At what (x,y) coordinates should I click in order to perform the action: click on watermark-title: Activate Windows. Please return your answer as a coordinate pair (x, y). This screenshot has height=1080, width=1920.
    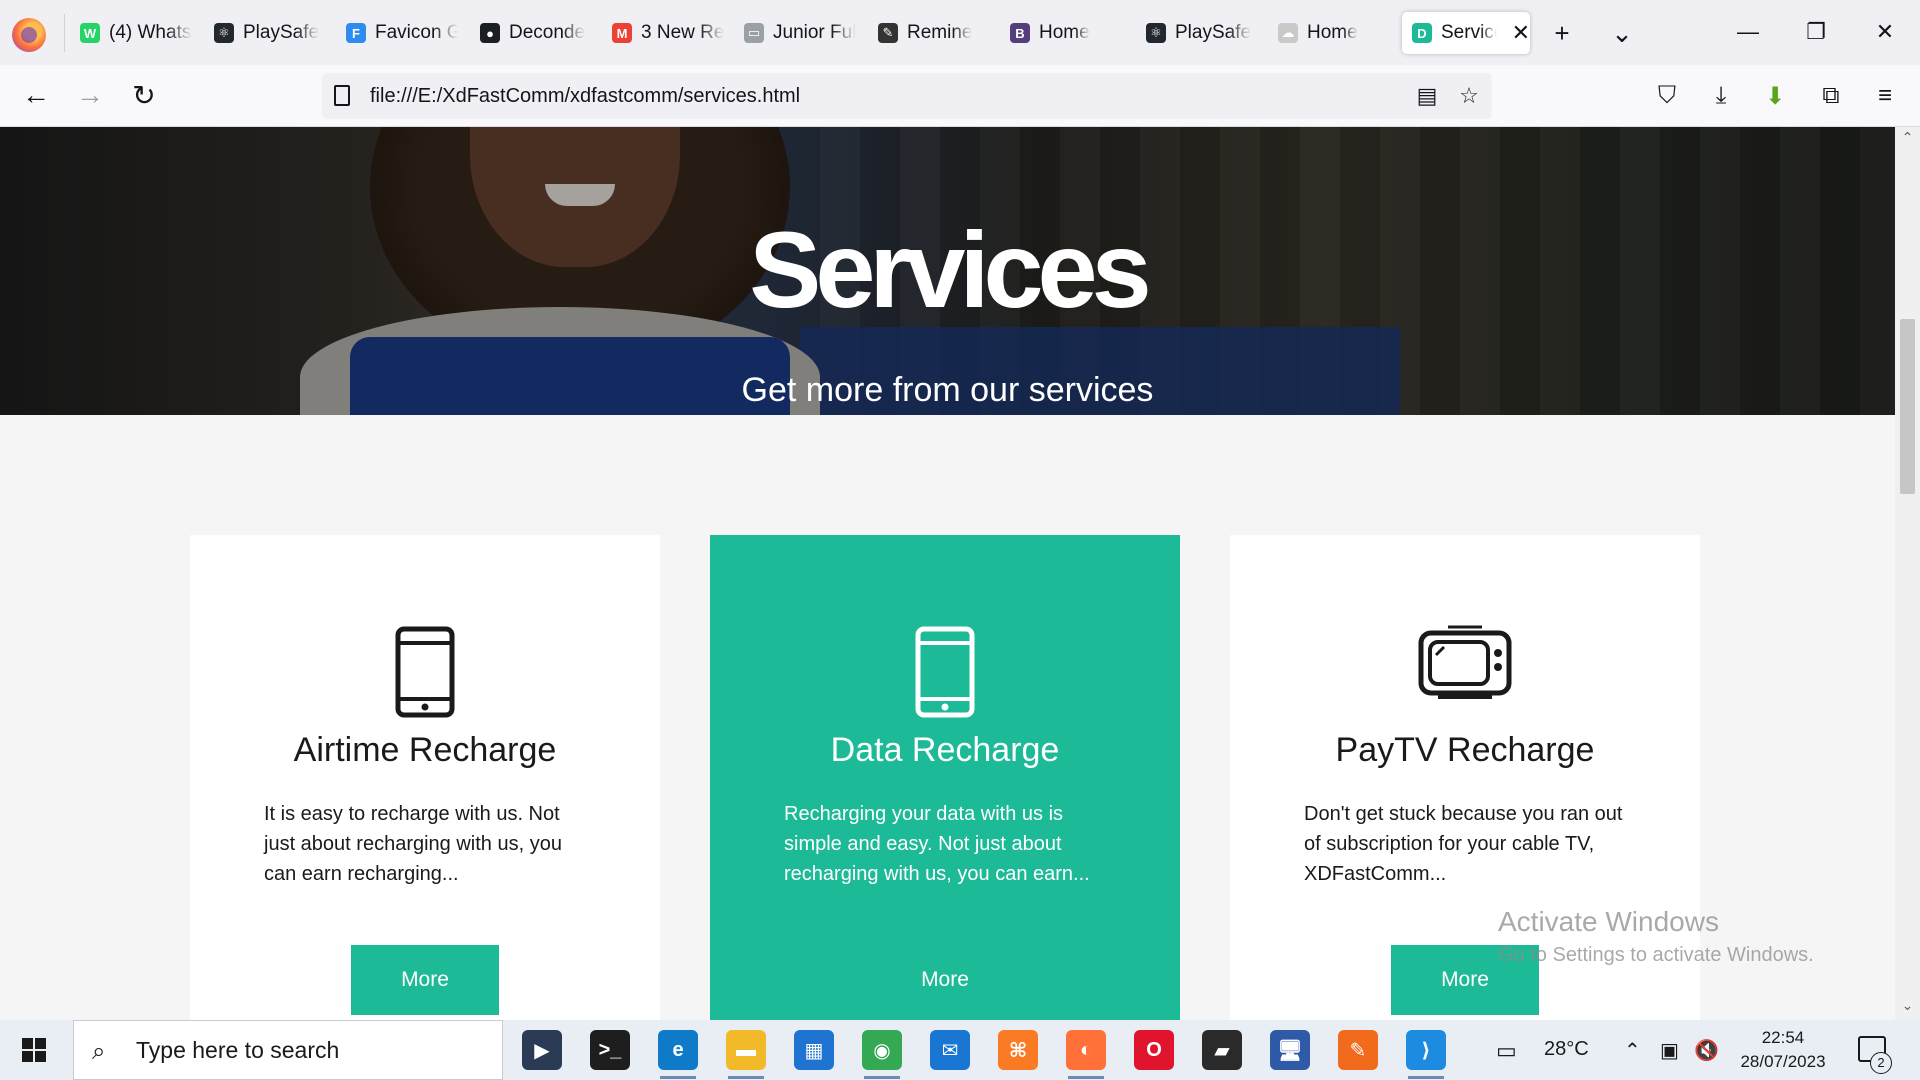
    Looking at the image, I should click on (1608, 921).